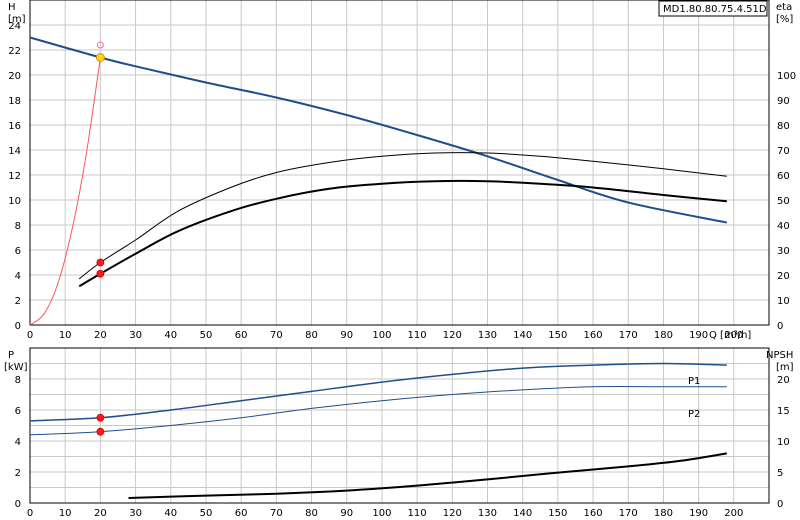  Describe the element at coordinates (628, 335) in the screenshot. I see `x-tick-label-top: 170` at that location.